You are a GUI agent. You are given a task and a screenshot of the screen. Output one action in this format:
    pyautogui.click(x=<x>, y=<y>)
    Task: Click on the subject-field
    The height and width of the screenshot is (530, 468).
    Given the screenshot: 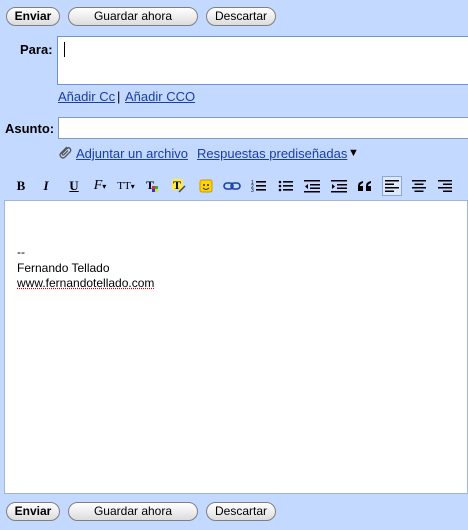 What is the action you would take?
    pyautogui.click(x=263, y=128)
    